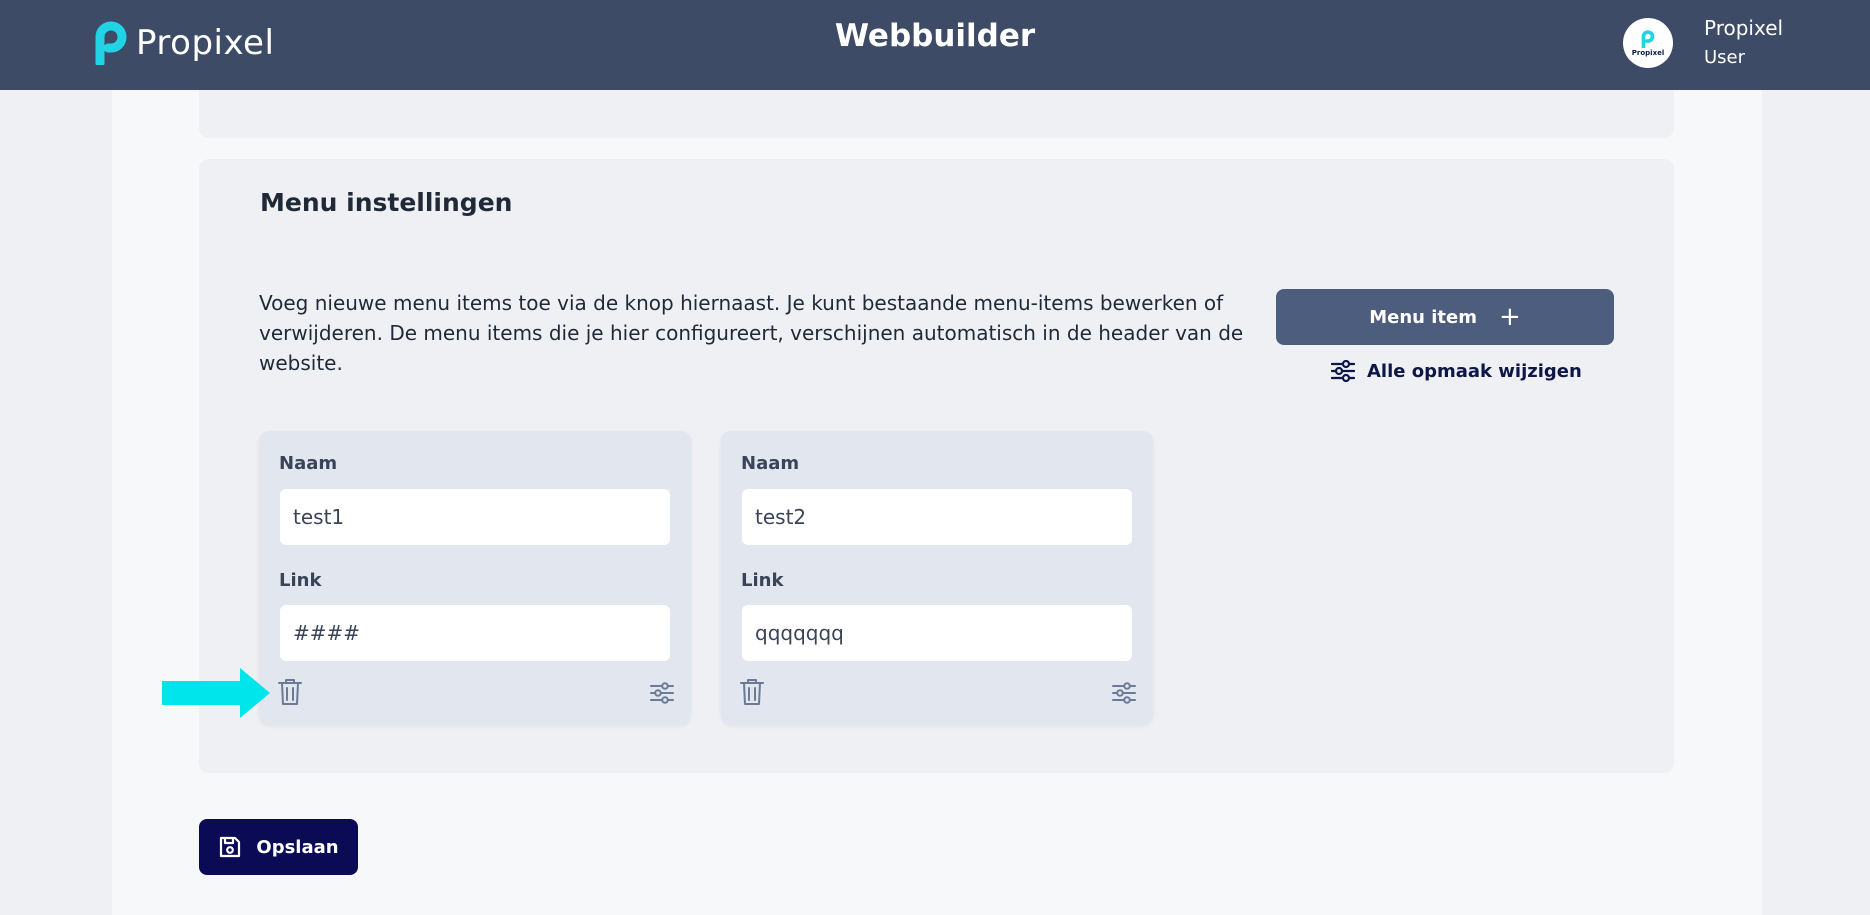 This screenshot has height=915, width=1870. I want to click on save-icon, so click(230, 847).